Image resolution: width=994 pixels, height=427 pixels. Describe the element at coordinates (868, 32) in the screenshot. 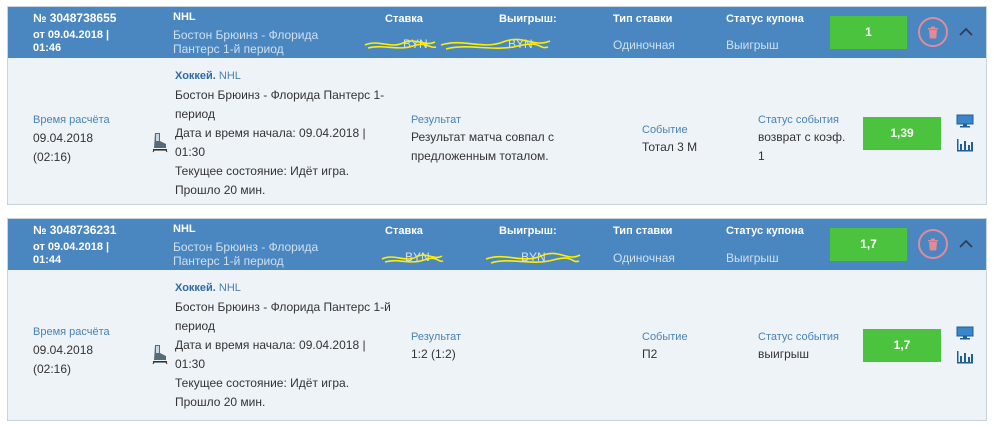

I see `coupon-odds-badge: 1` at that location.